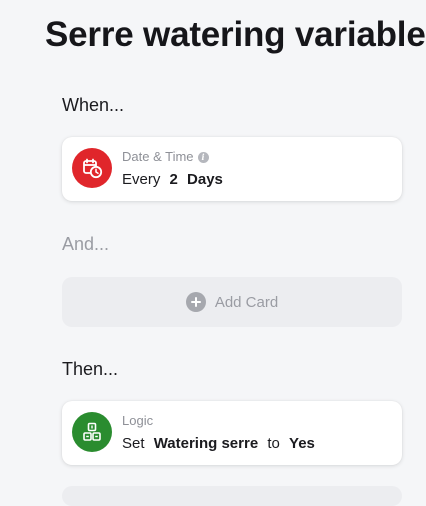  I want to click on add-card-button: Add Card, so click(232, 302).